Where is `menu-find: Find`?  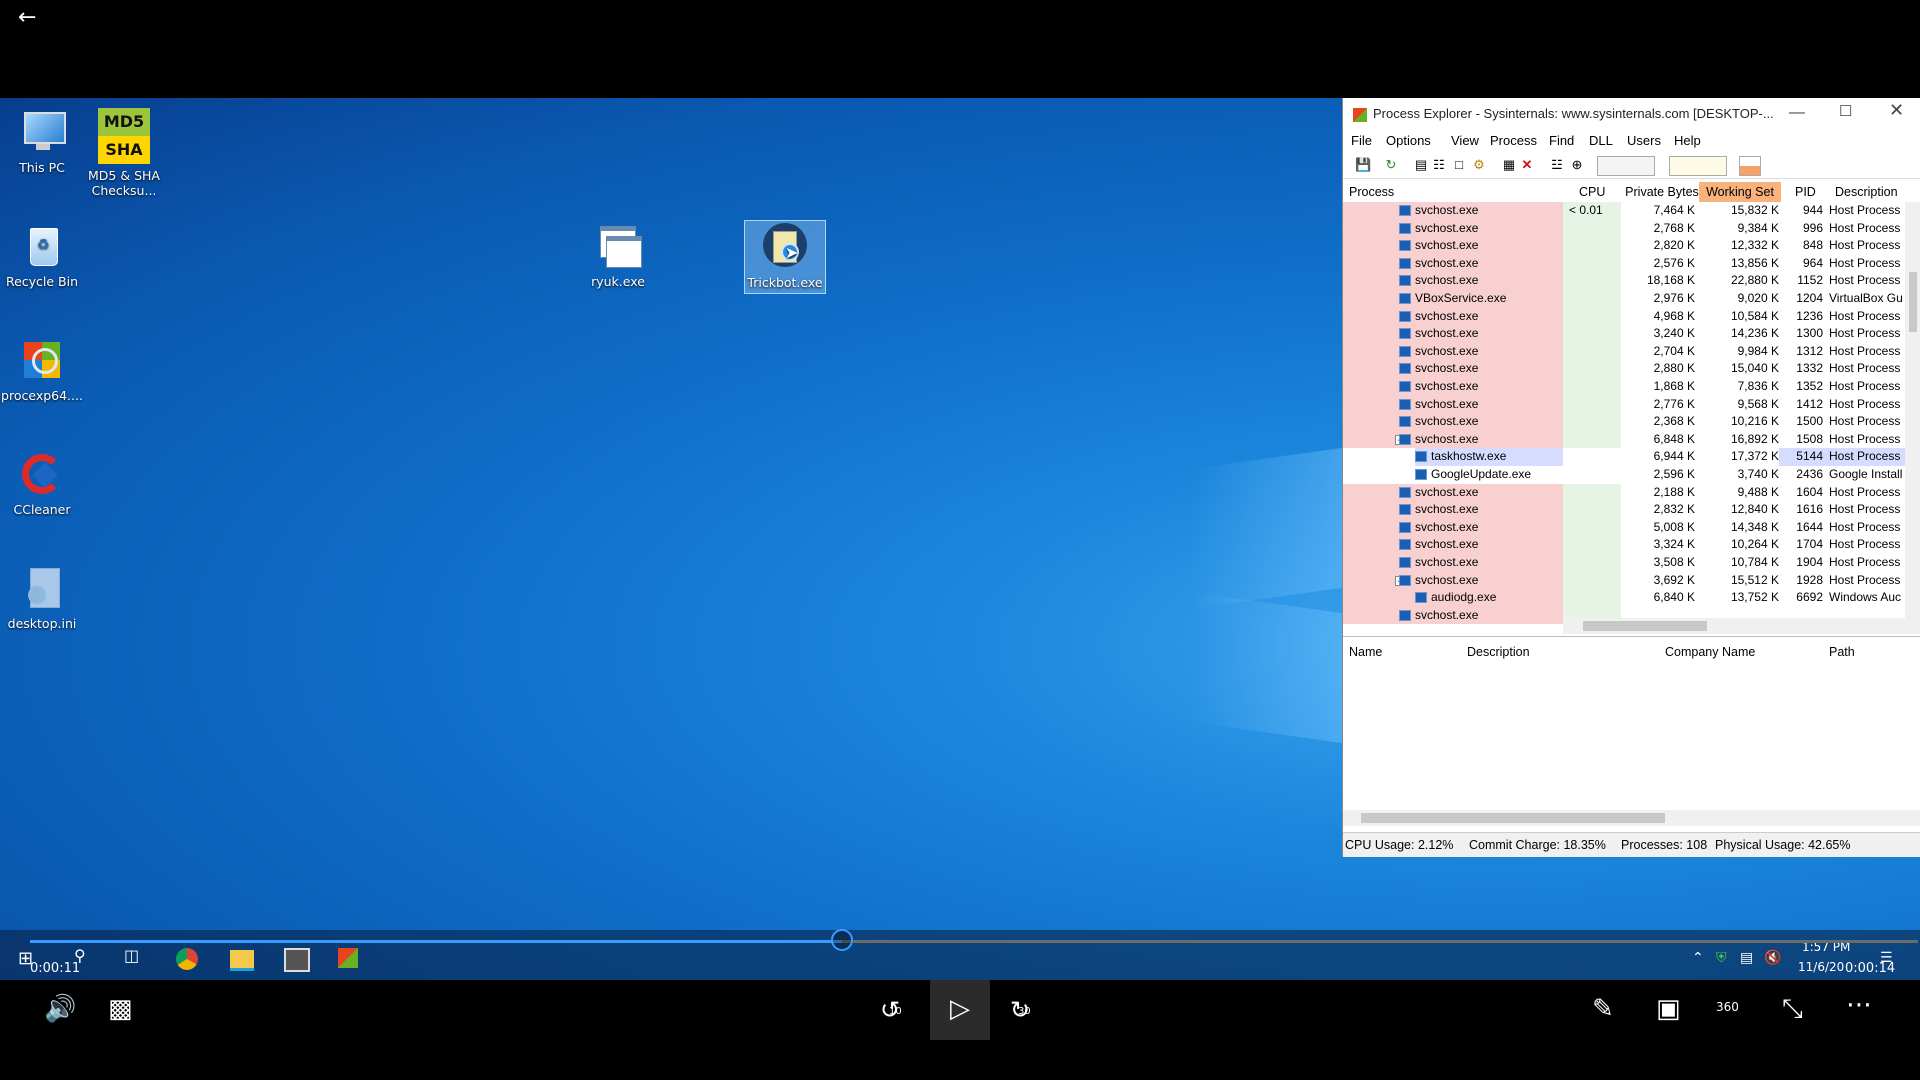 menu-find: Find is located at coordinates (1561, 140).